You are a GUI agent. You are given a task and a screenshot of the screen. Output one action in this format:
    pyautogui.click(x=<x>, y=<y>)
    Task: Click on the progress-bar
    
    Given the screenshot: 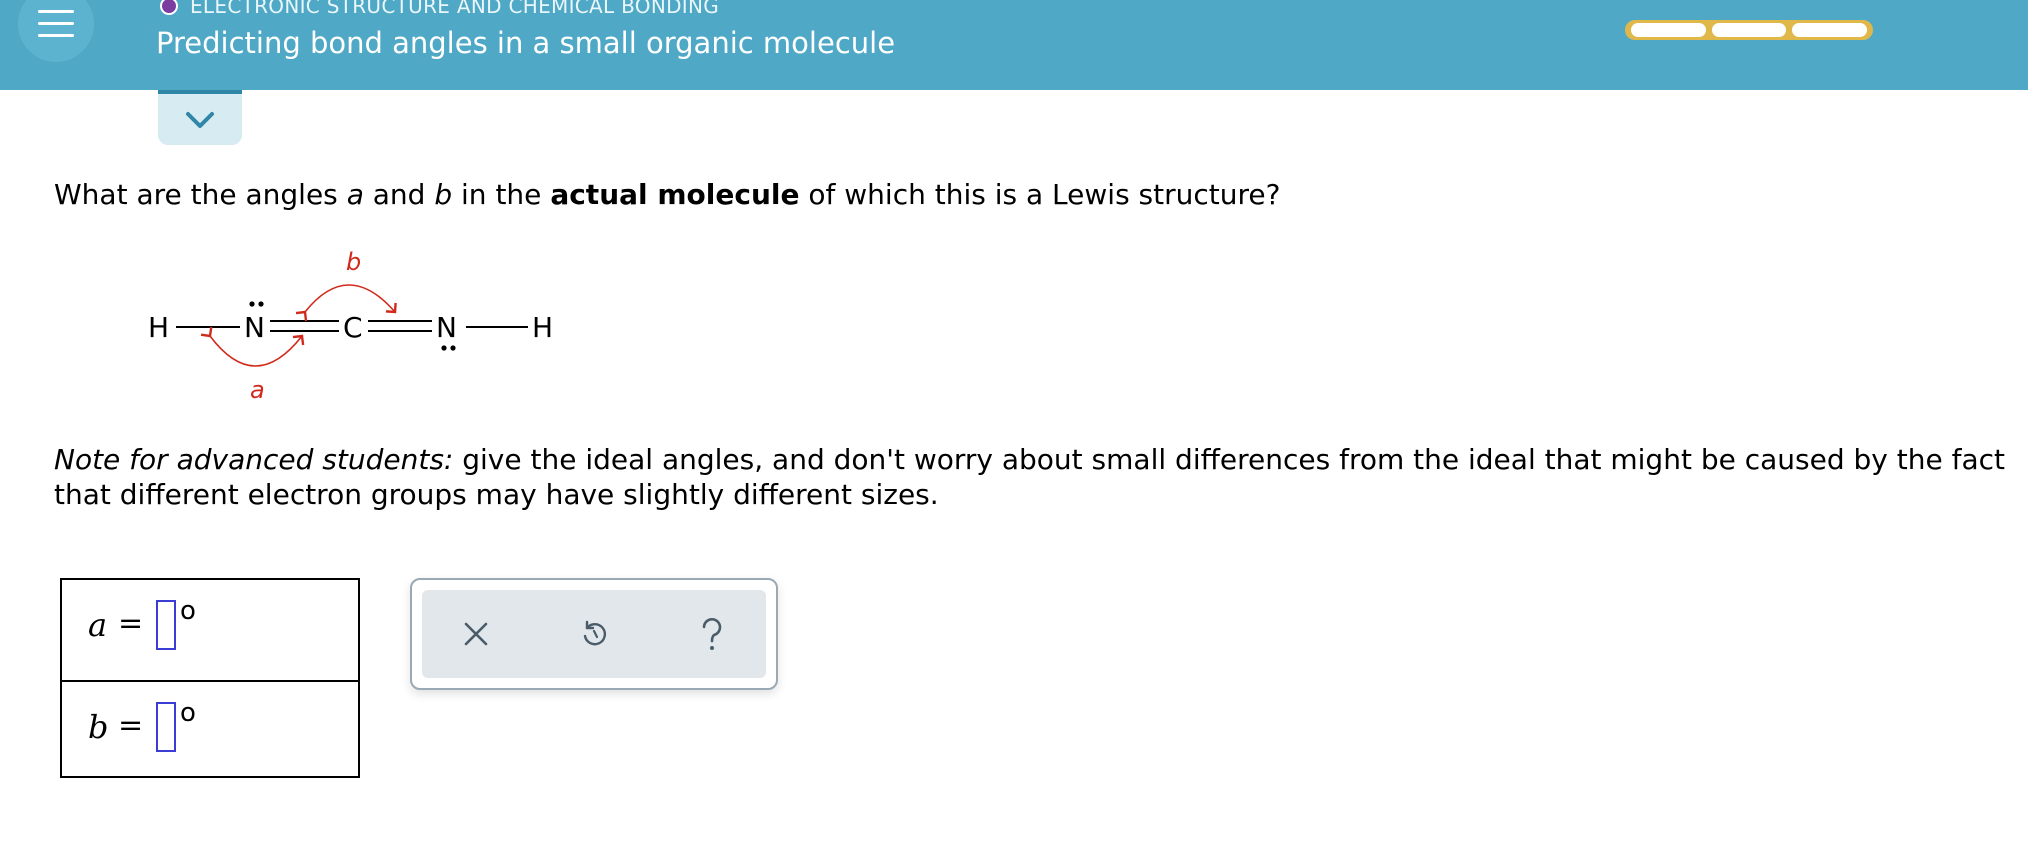 What is the action you would take?
    pyautogui.click(x=1749, y=30)
    